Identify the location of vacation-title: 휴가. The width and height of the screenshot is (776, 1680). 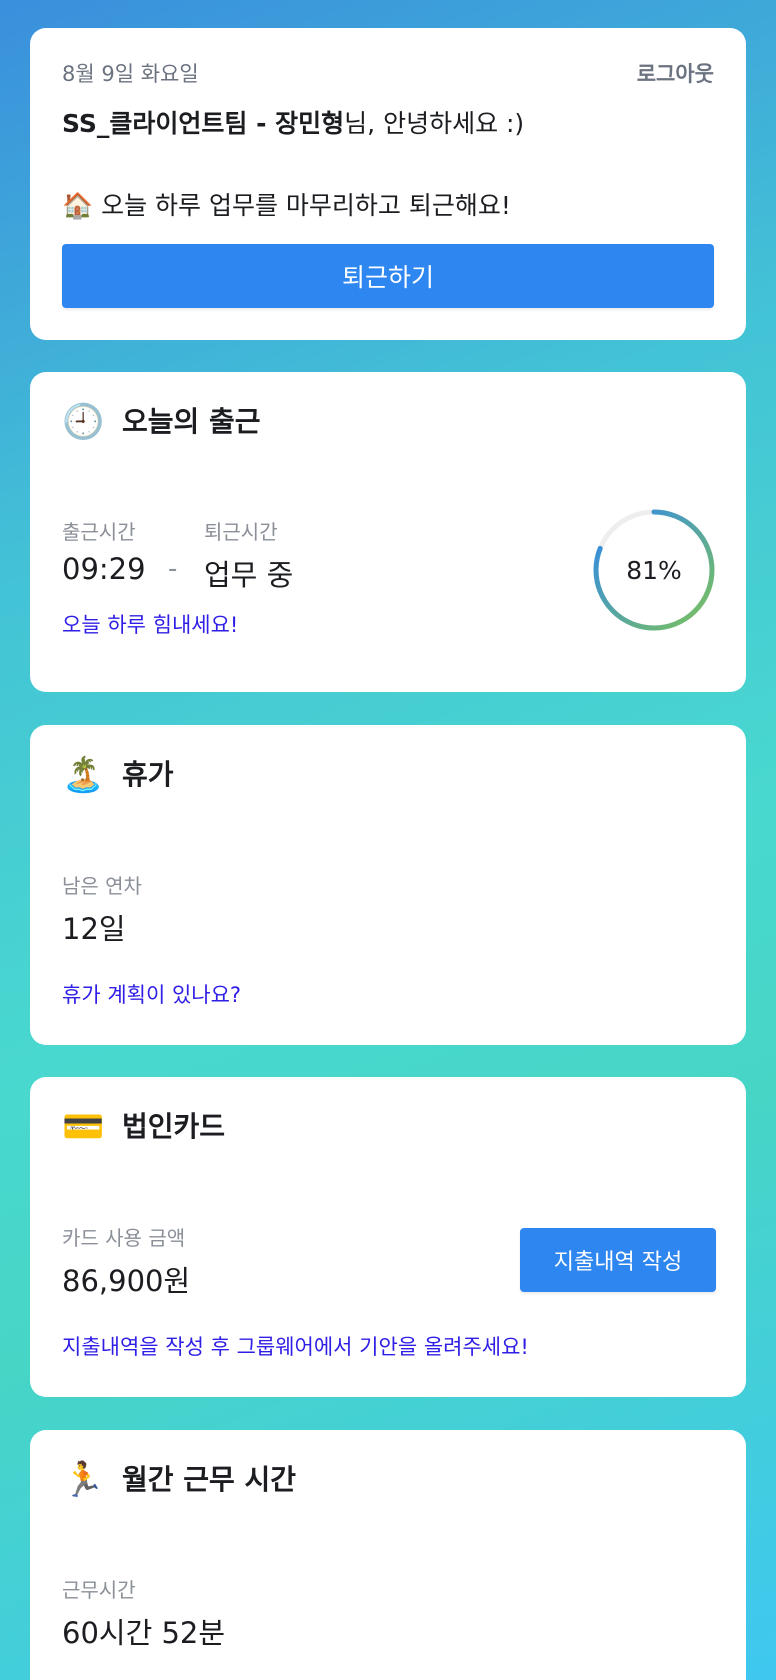
(148, 774).